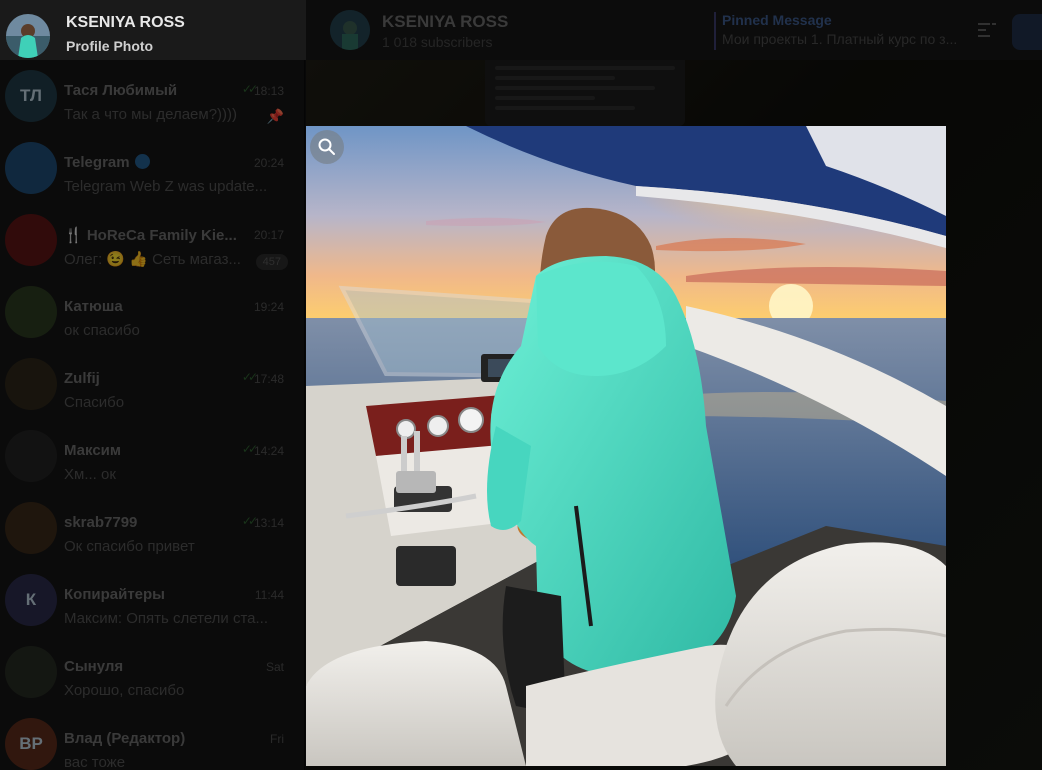 The image size is (1042, 770). What do you see at coordinates (268, 307) in the screenshot?
I see `chat-time: 19:24` at bounding box center [268, 307].